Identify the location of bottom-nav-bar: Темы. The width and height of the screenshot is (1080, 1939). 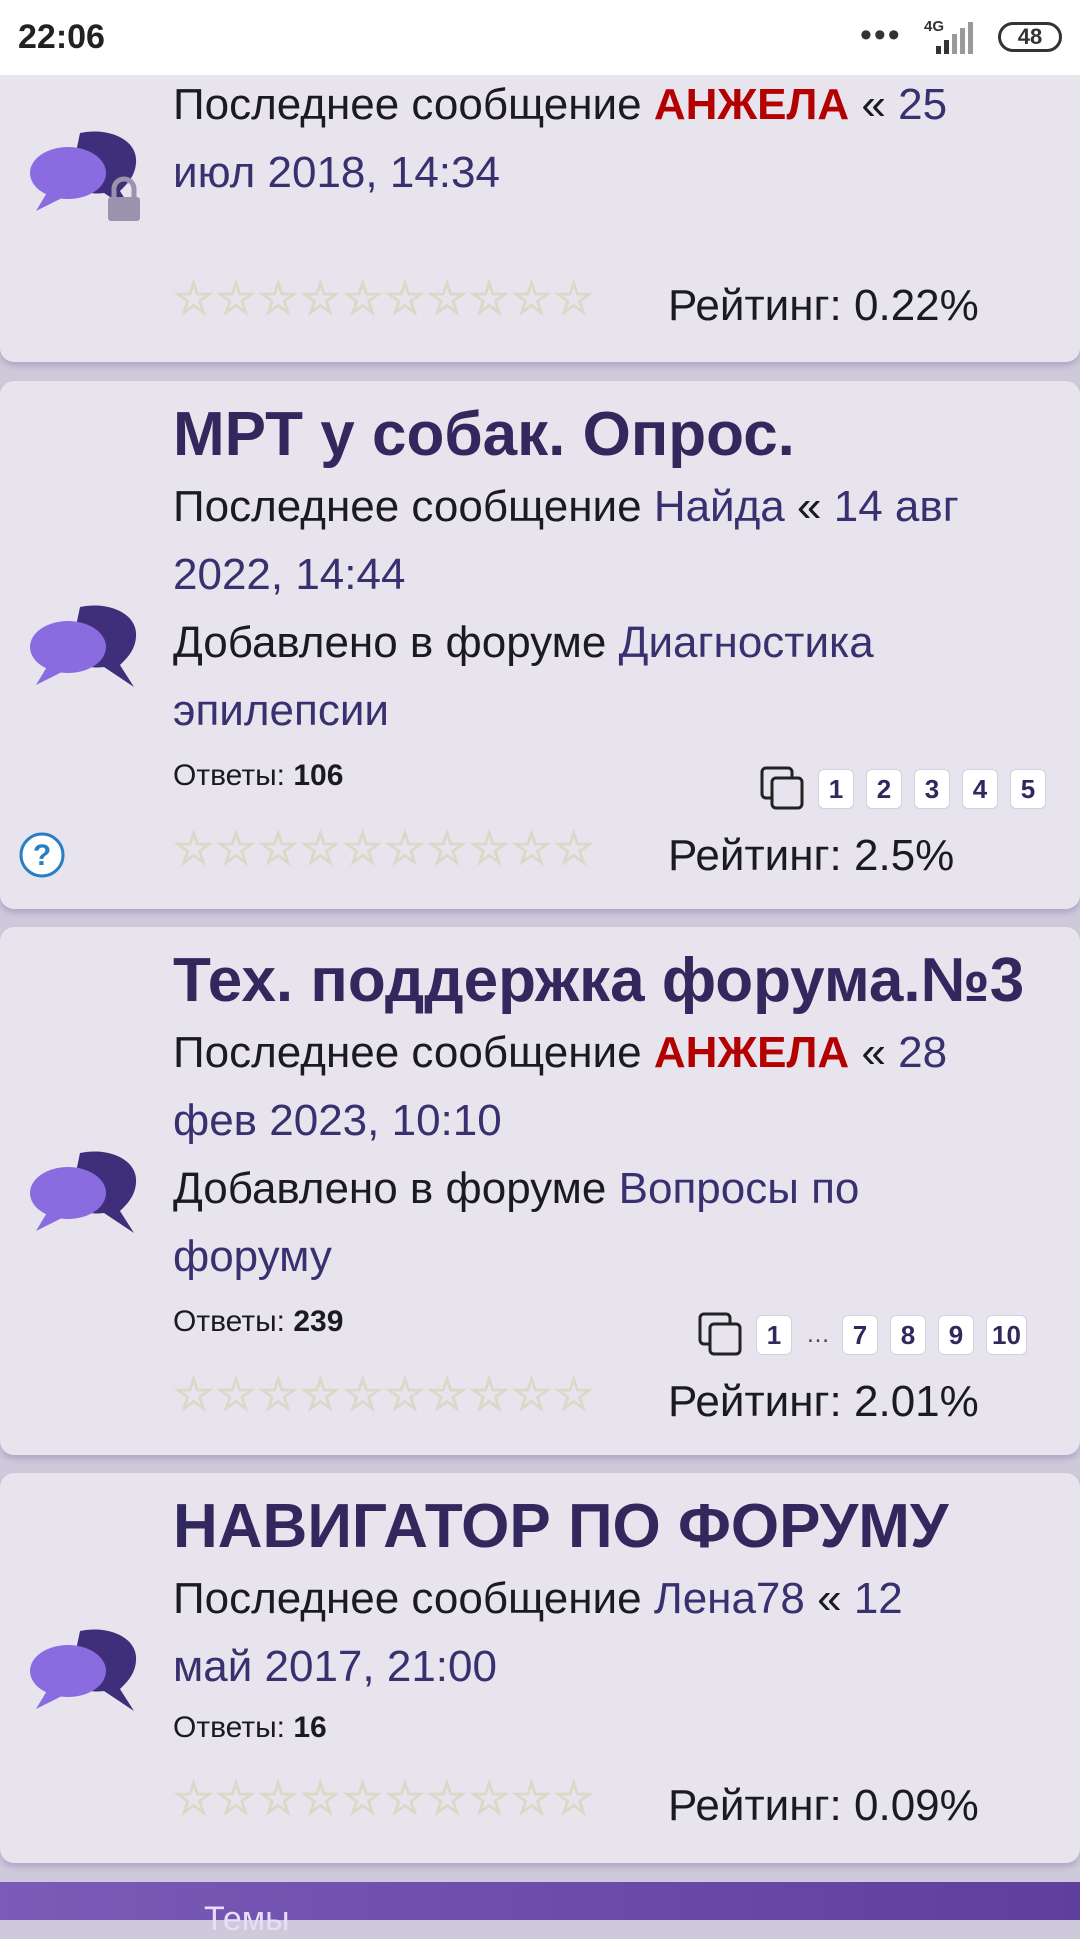
(540, 1910).